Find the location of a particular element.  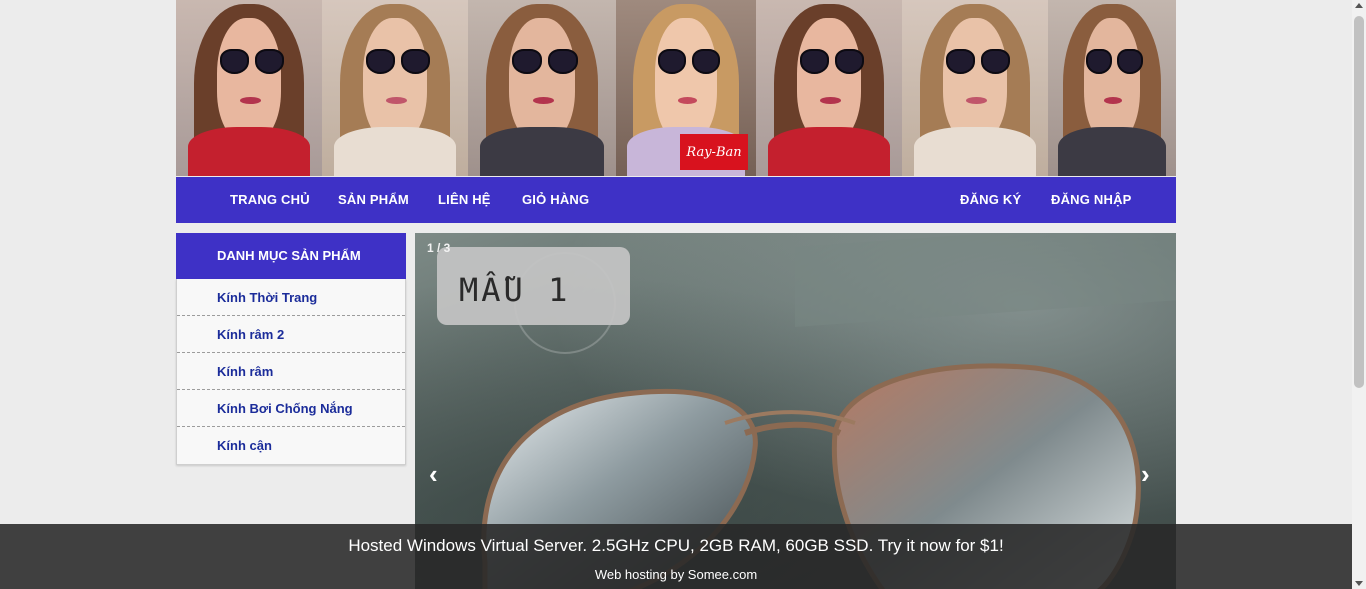

hosting-credit: Web hosting by Somee.com is located at coordinates (676, 574).